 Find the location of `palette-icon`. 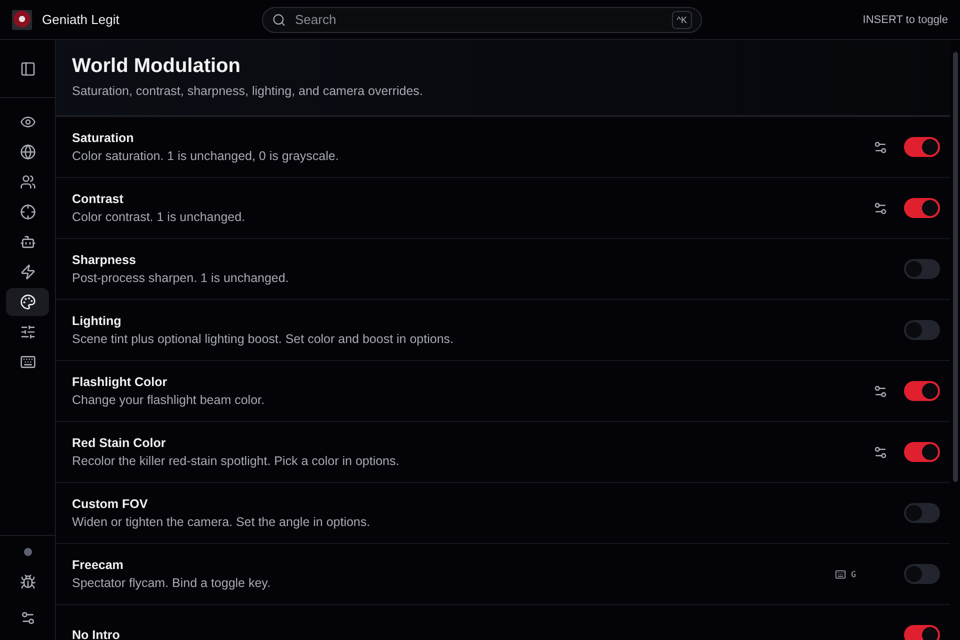

palette-icon is located at coordinates (28, 302).